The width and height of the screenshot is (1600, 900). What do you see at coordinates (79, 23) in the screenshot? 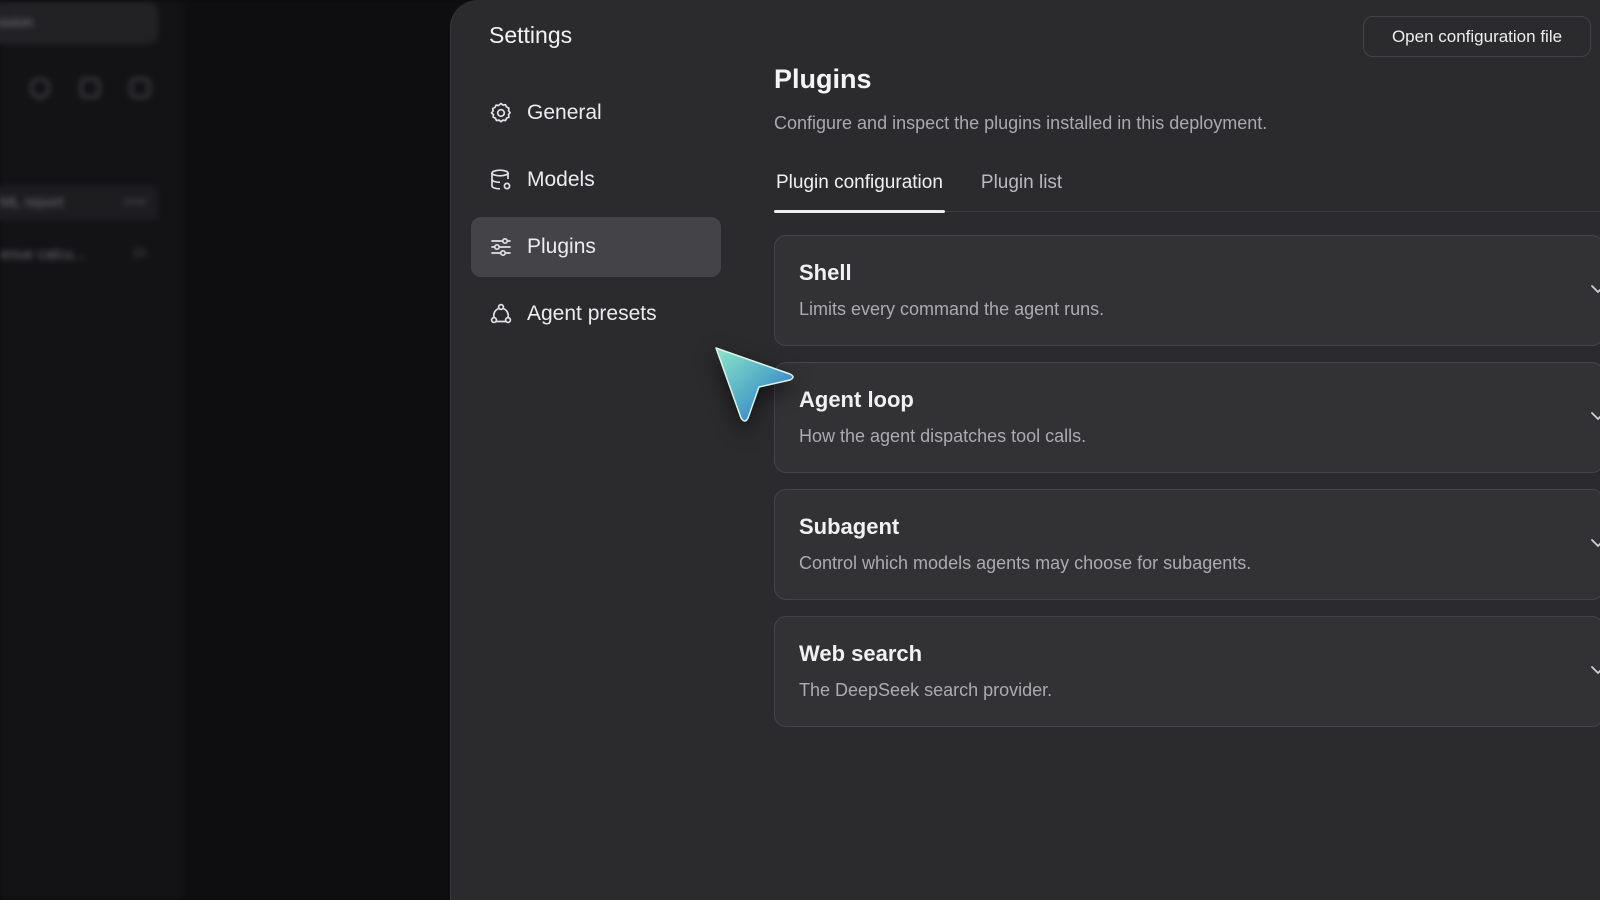
I see `background-new-session-button: ssion` at bounding box center [79, 23].